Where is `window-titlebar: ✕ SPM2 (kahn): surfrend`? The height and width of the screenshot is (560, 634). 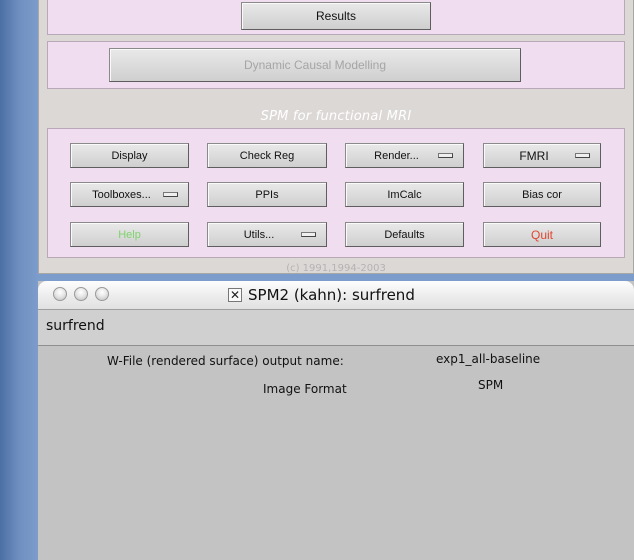 window-titlebar: ✕ SPM2 (kahn): surfrend is located at coordinates (336, 295).